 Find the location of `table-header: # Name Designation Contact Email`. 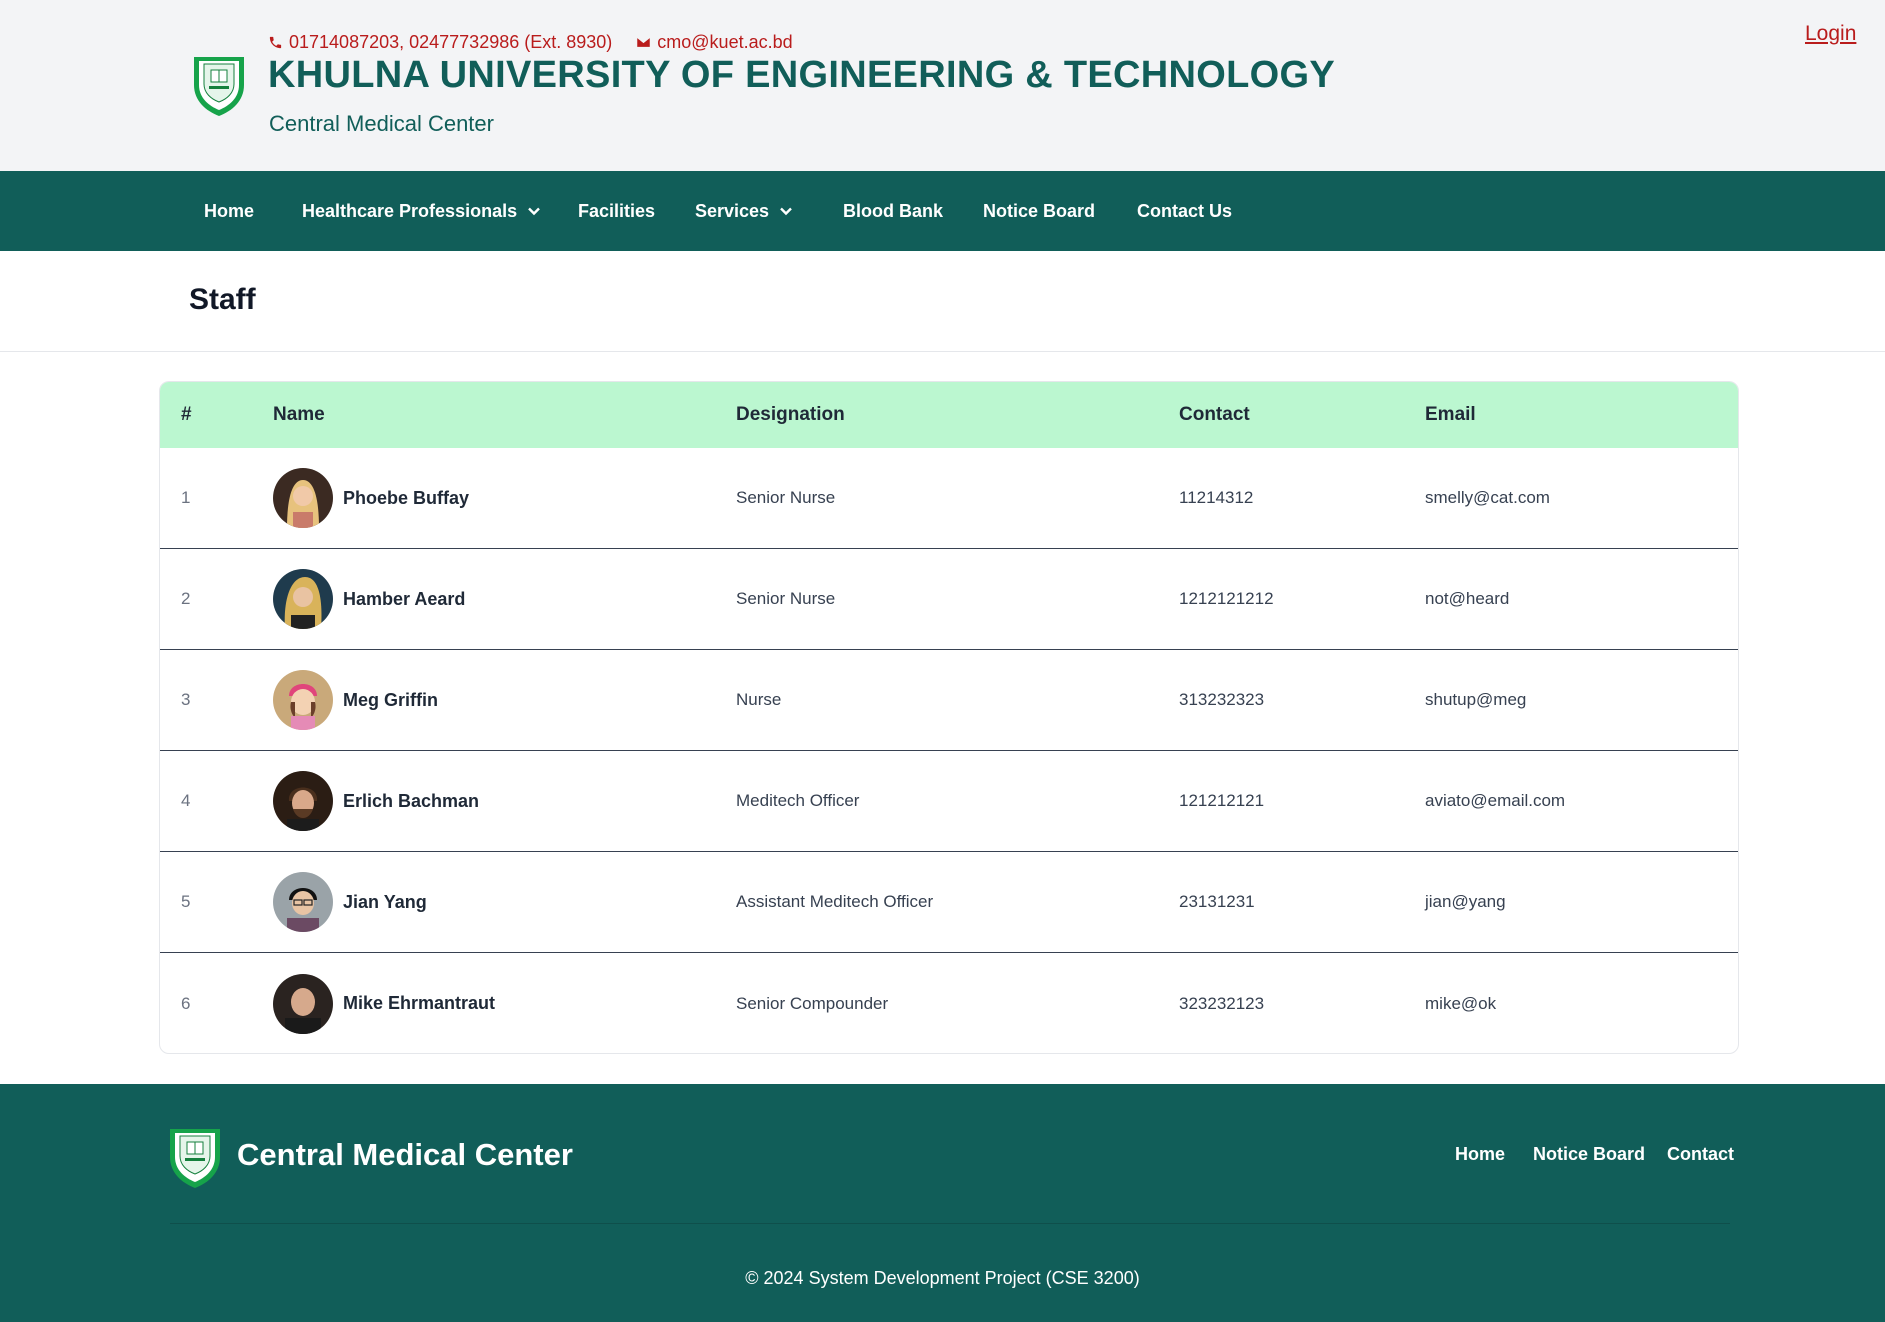

table-header: # Name Designation Contact Email is located at coordinates (949, 415).